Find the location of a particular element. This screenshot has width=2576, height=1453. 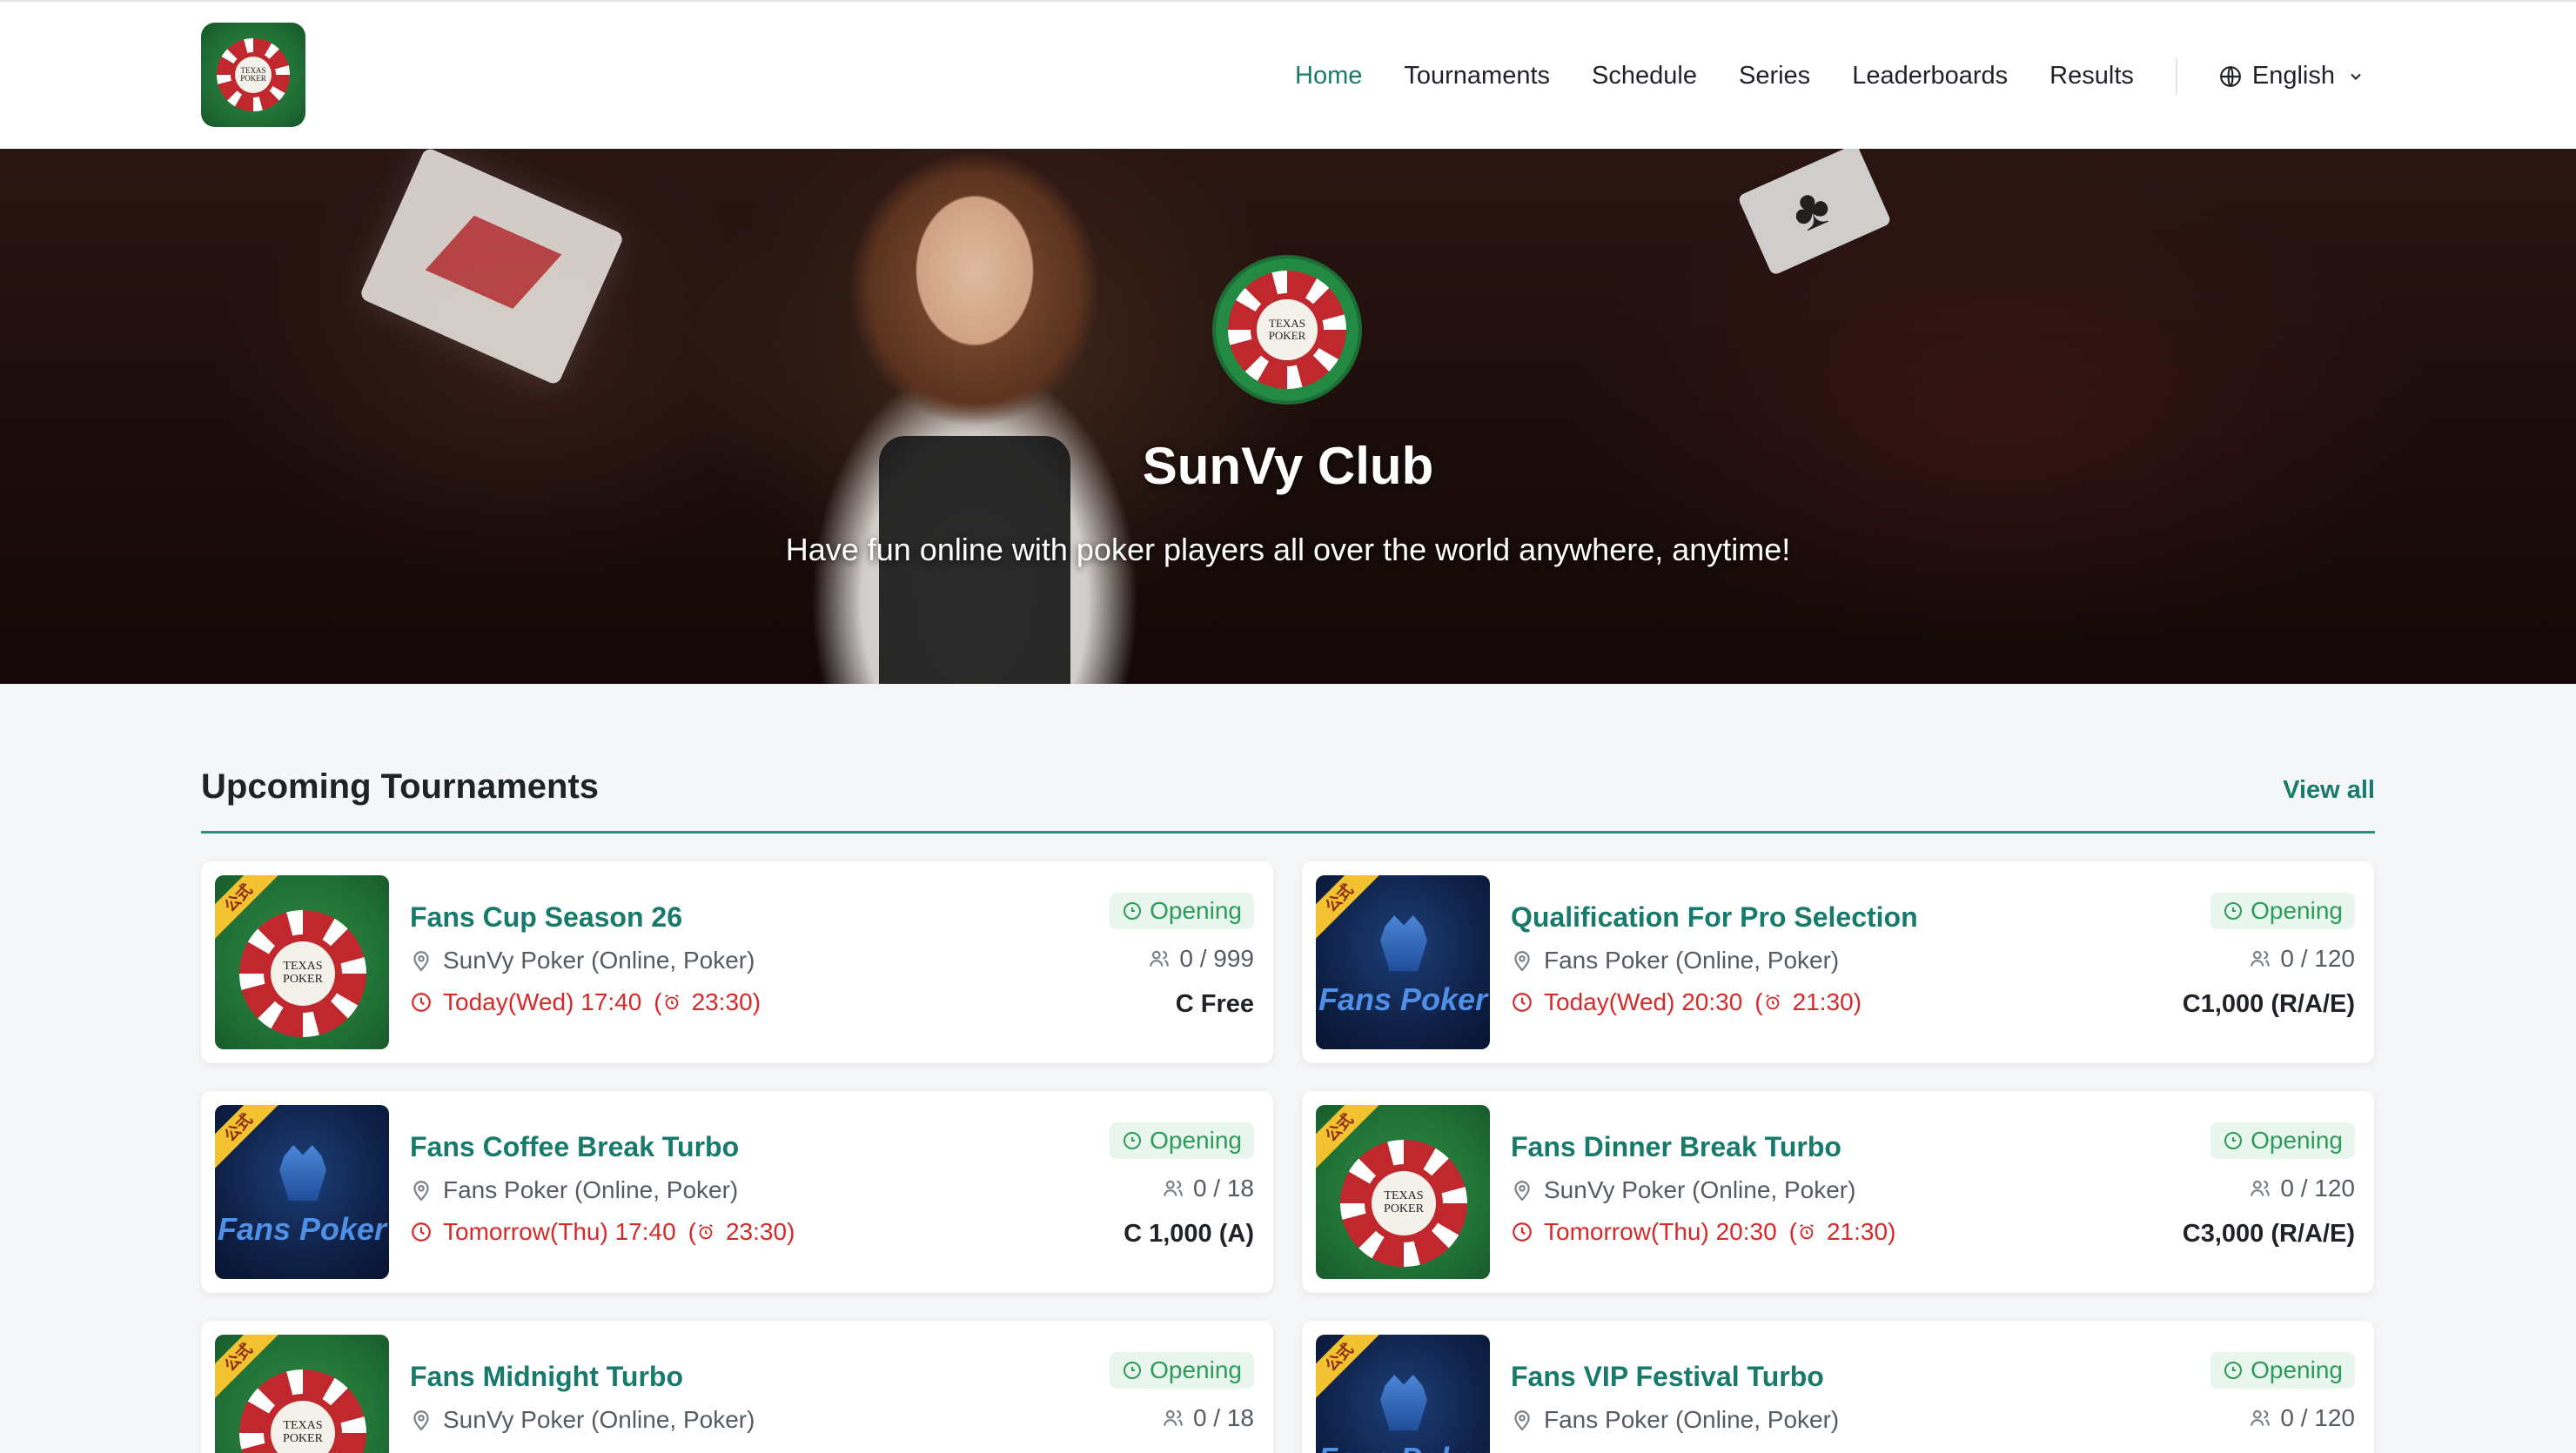

logo: TEXAS POKER is located at coordinates (253, 75).